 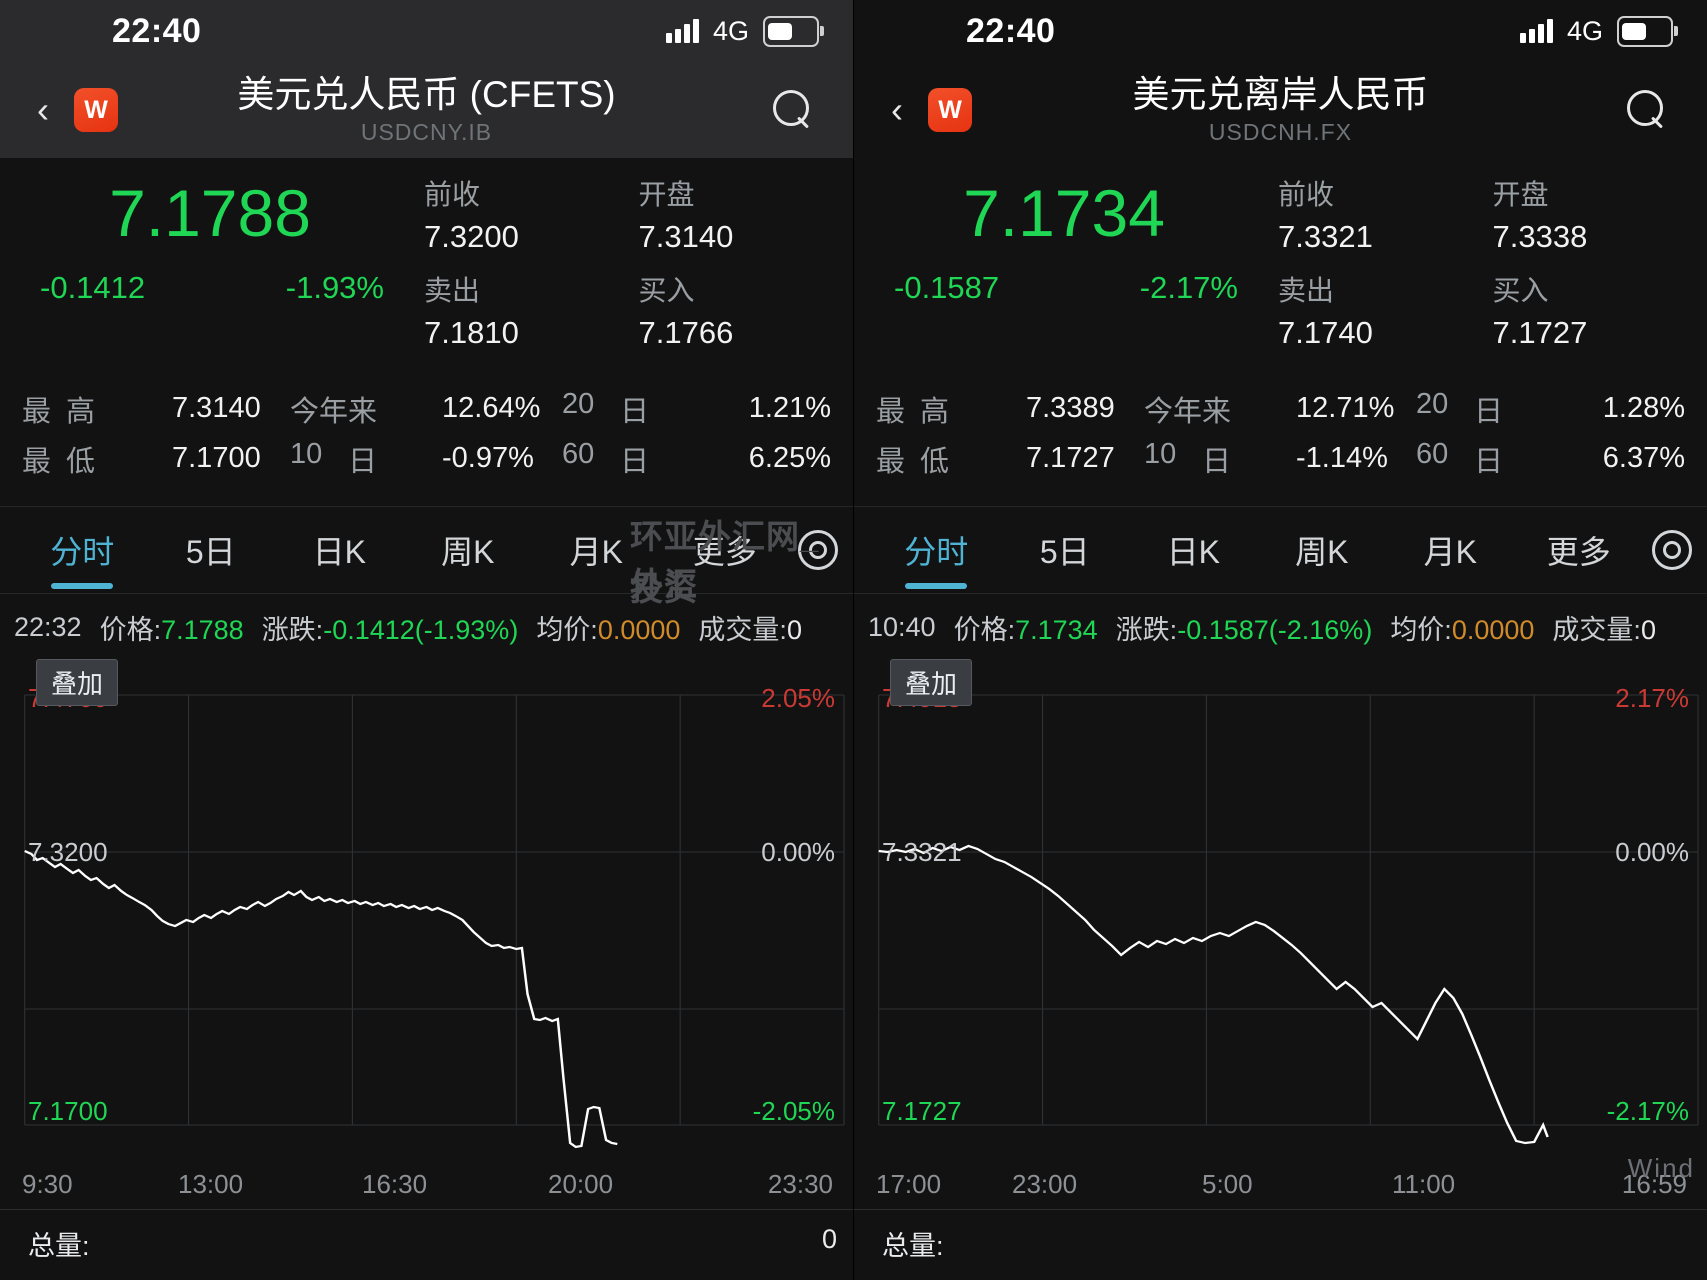 I want to click on chart-info-change-value: -0.1412(-1.93%), so click(x=421, y=629).